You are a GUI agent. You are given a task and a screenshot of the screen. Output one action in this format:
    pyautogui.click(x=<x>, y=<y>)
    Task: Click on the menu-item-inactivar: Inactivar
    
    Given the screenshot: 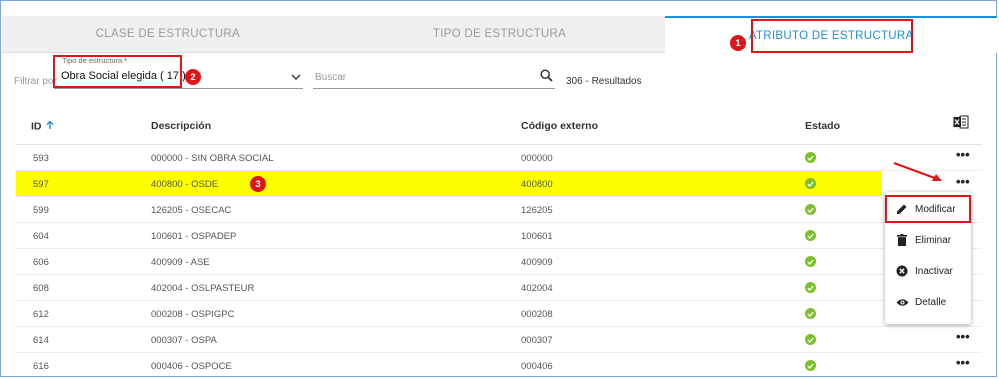 What is the action you would take?
    pyautogui.click(x=928, y=271)
    